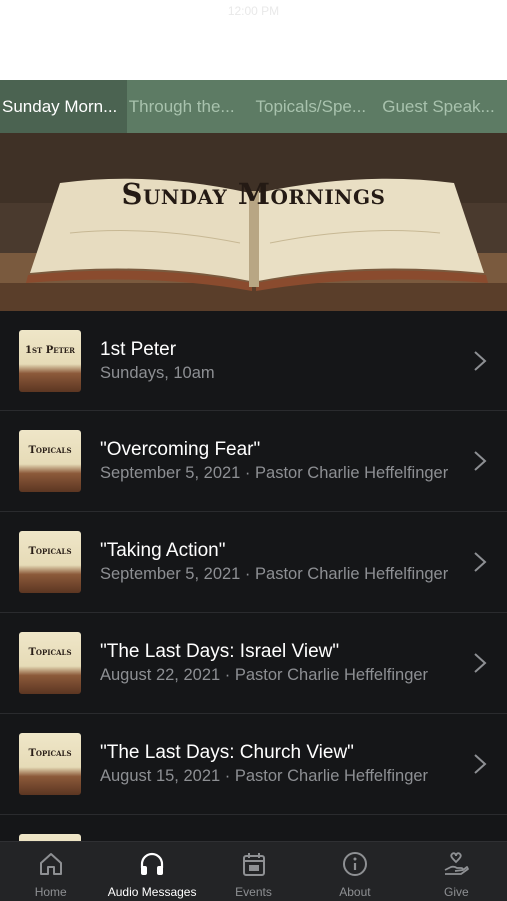 This screenshot has height=901, width=507. Describe the element at coordinates (253, 361) in the screenshot. I see `list-item: 1st Peter 1st Peter Sundays, 10am` at that location.